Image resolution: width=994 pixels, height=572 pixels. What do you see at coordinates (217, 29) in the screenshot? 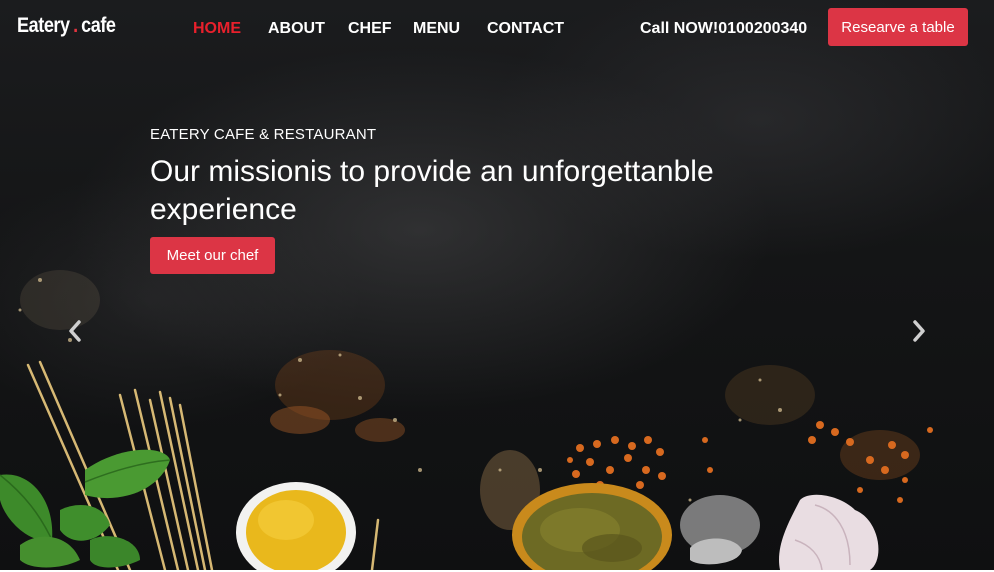
I see `nav-home: HOME` at bounding box center [217, 29].